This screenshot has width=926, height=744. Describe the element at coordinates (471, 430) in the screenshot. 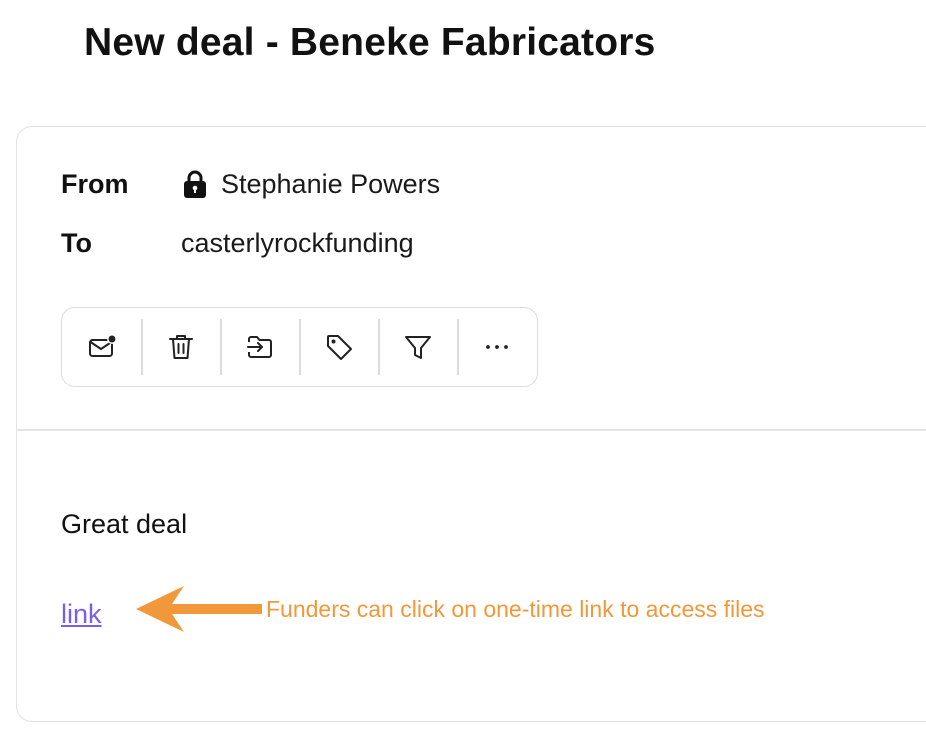

I see `header-divider` at that location.